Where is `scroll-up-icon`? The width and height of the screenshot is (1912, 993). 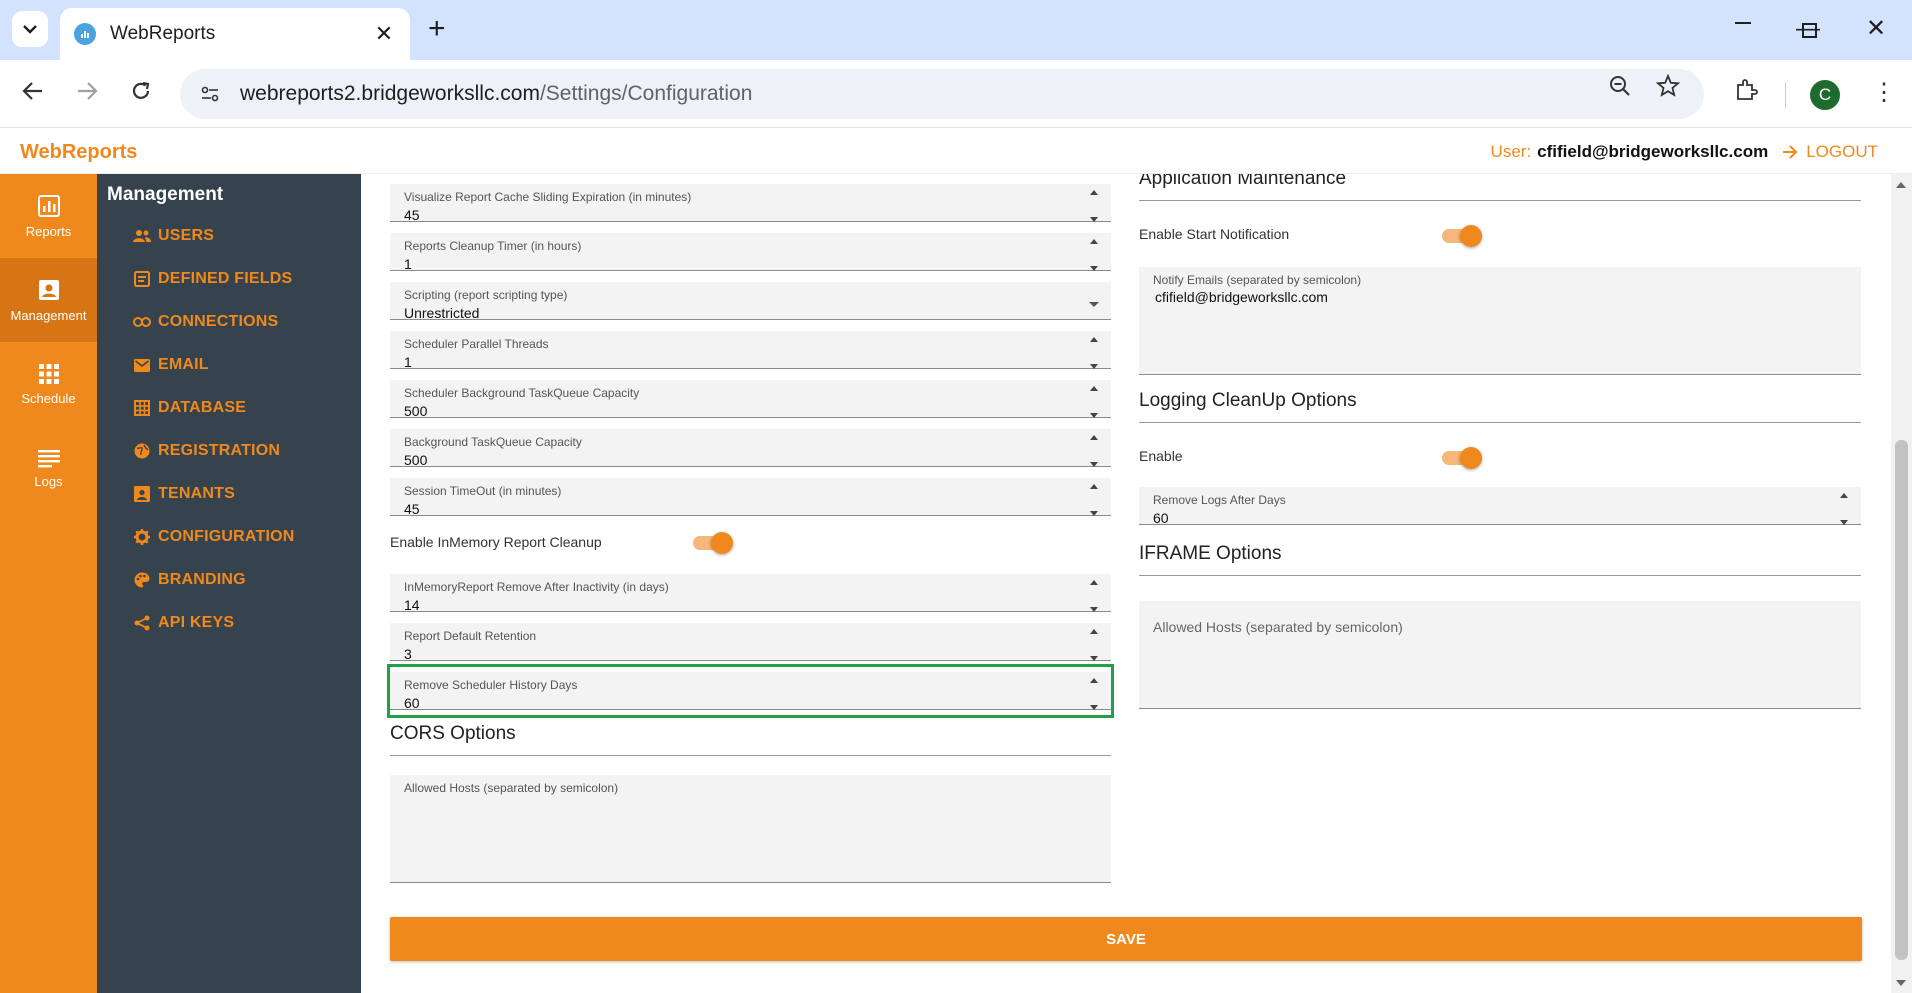 scroll-up-icon is located at coordinates (1901, 185).